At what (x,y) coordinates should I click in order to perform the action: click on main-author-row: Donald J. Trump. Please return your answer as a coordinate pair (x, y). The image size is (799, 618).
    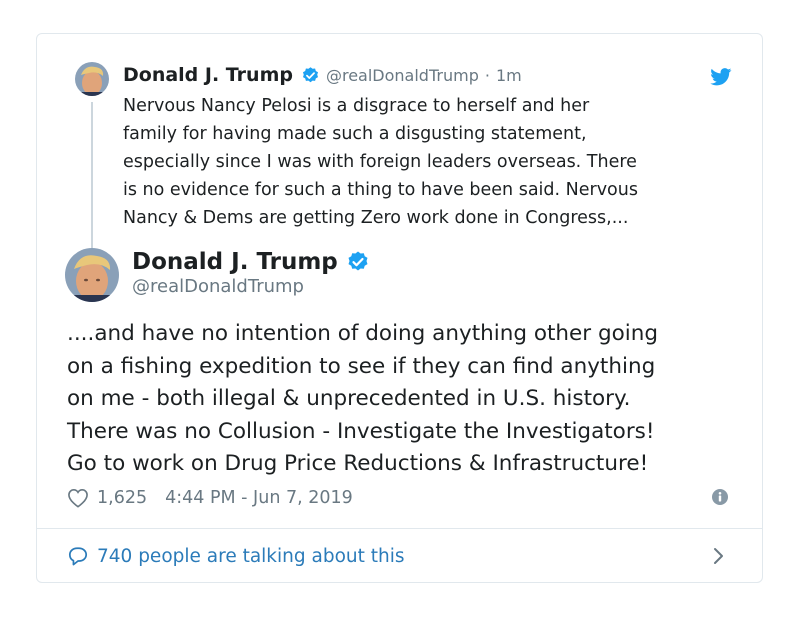
    Looking at the image, I should click on (251, 262).